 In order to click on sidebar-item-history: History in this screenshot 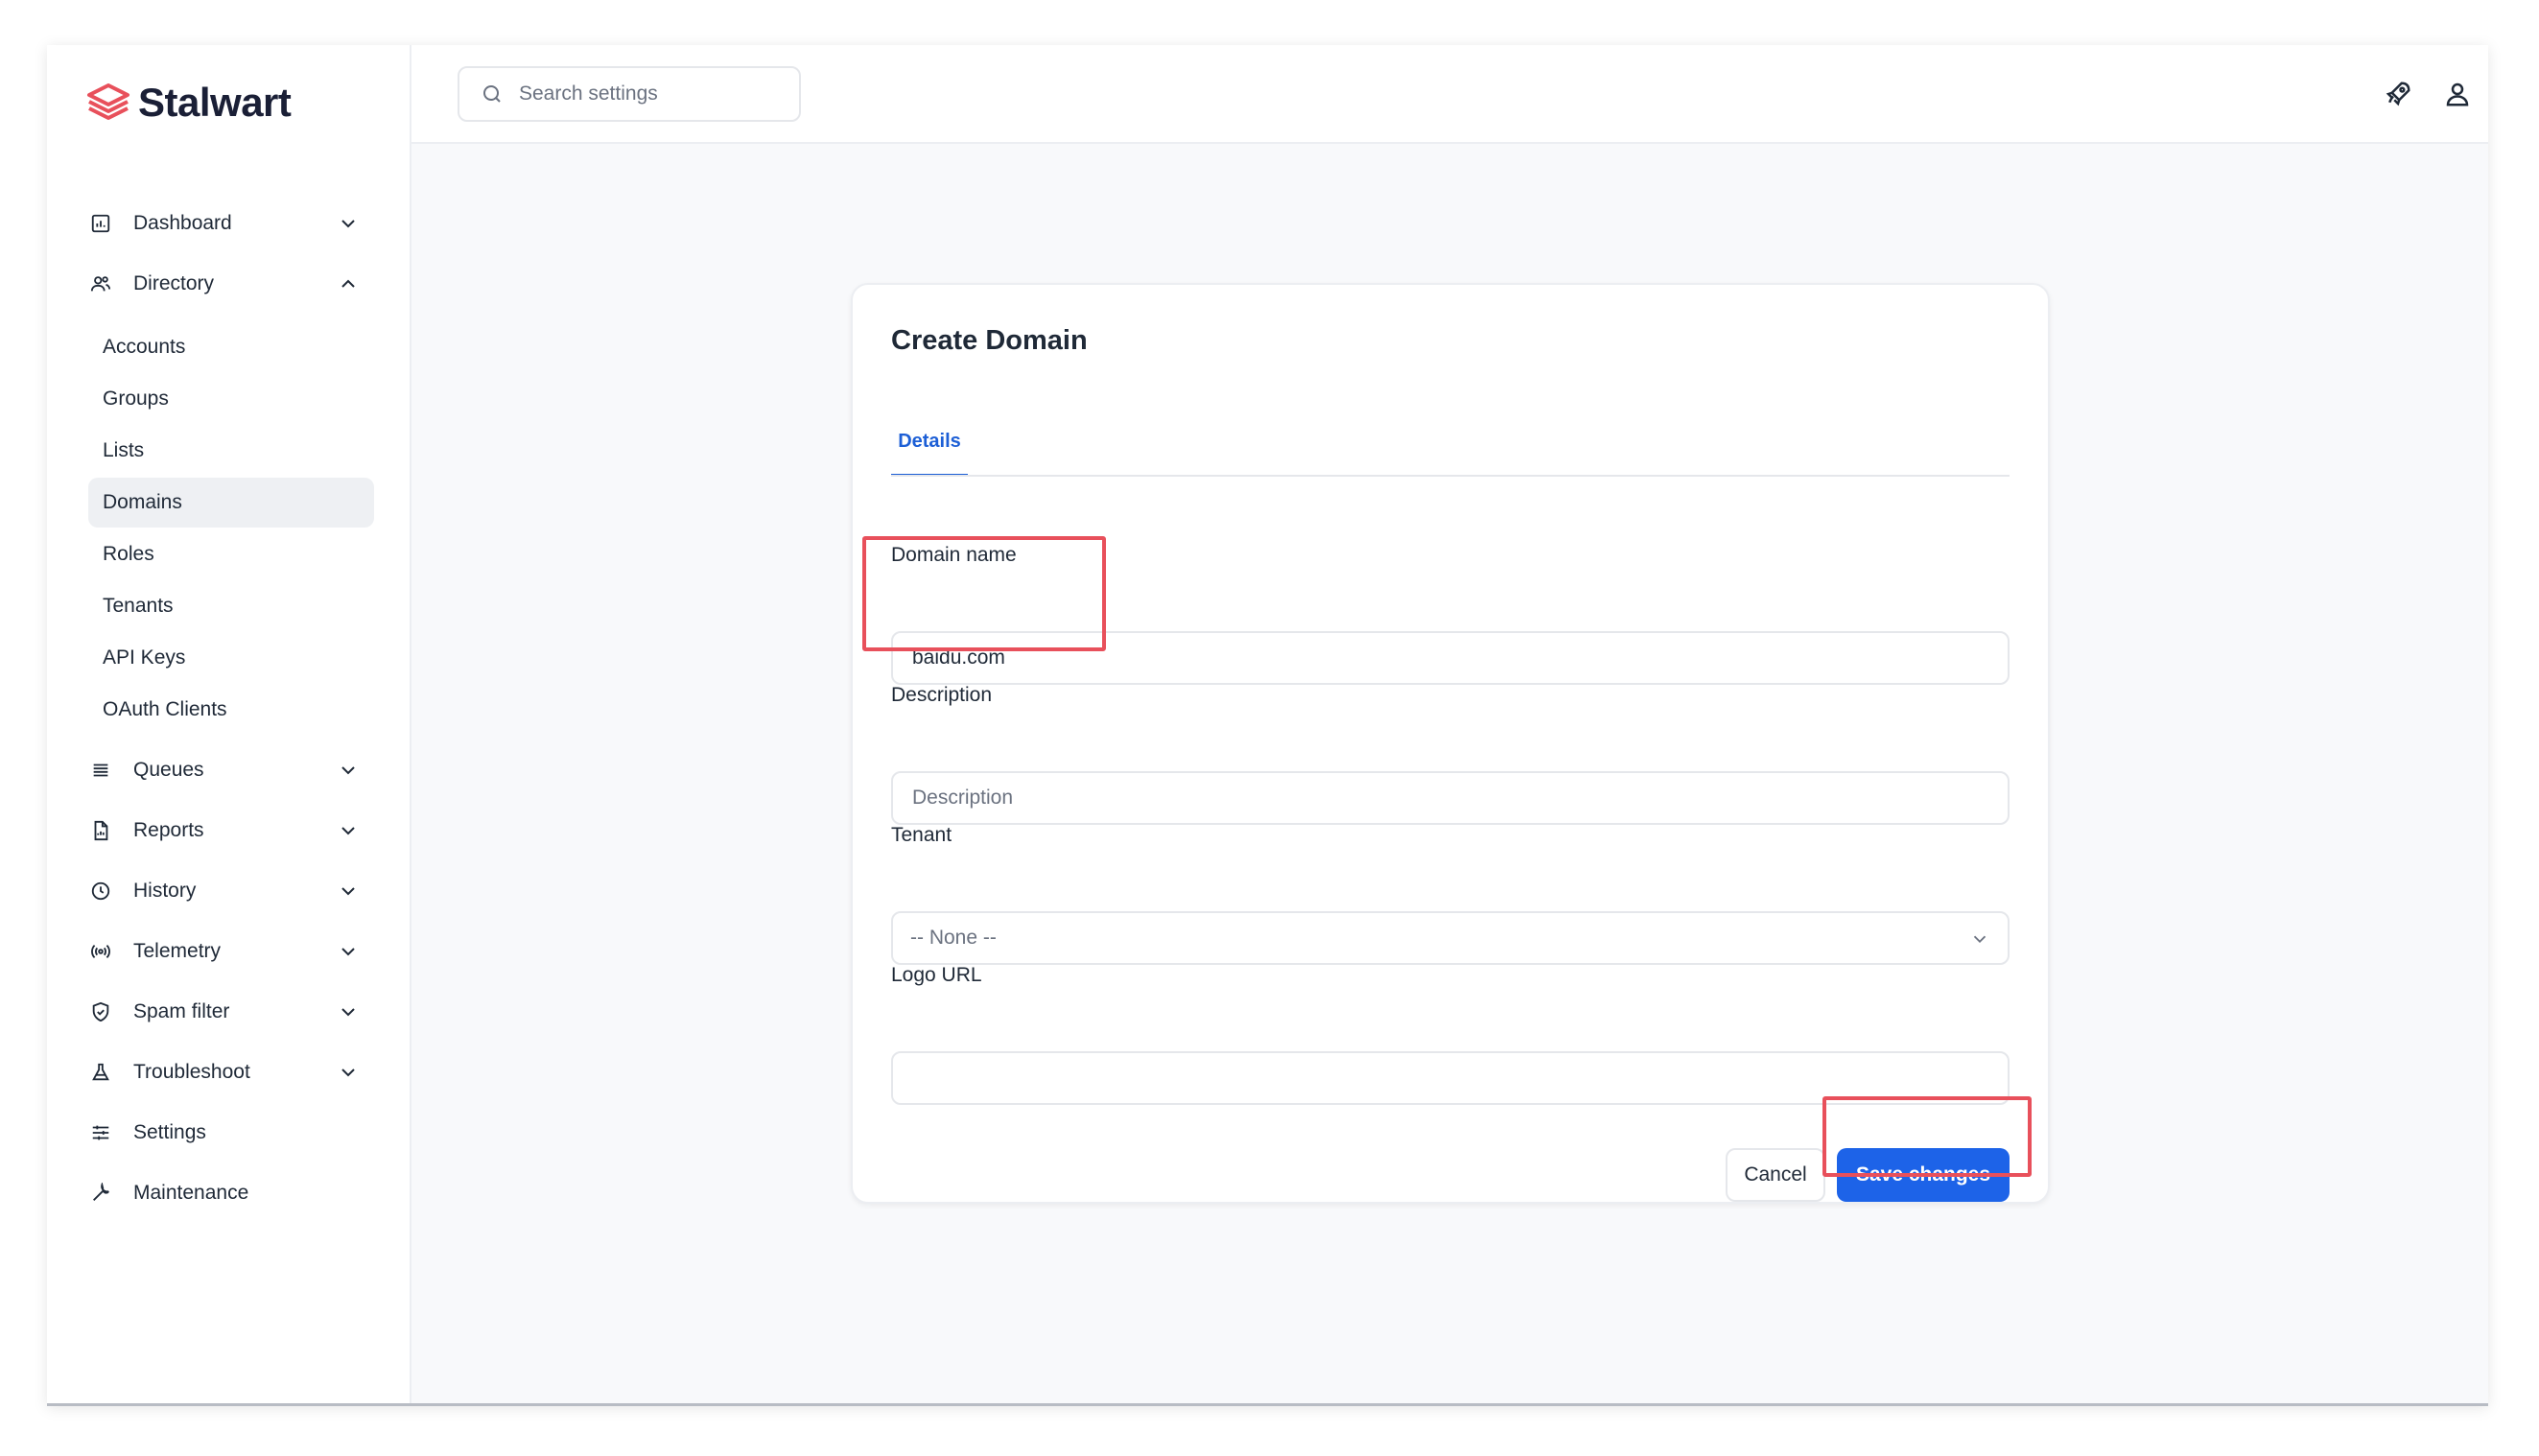, I will do `click(230, 891)`.